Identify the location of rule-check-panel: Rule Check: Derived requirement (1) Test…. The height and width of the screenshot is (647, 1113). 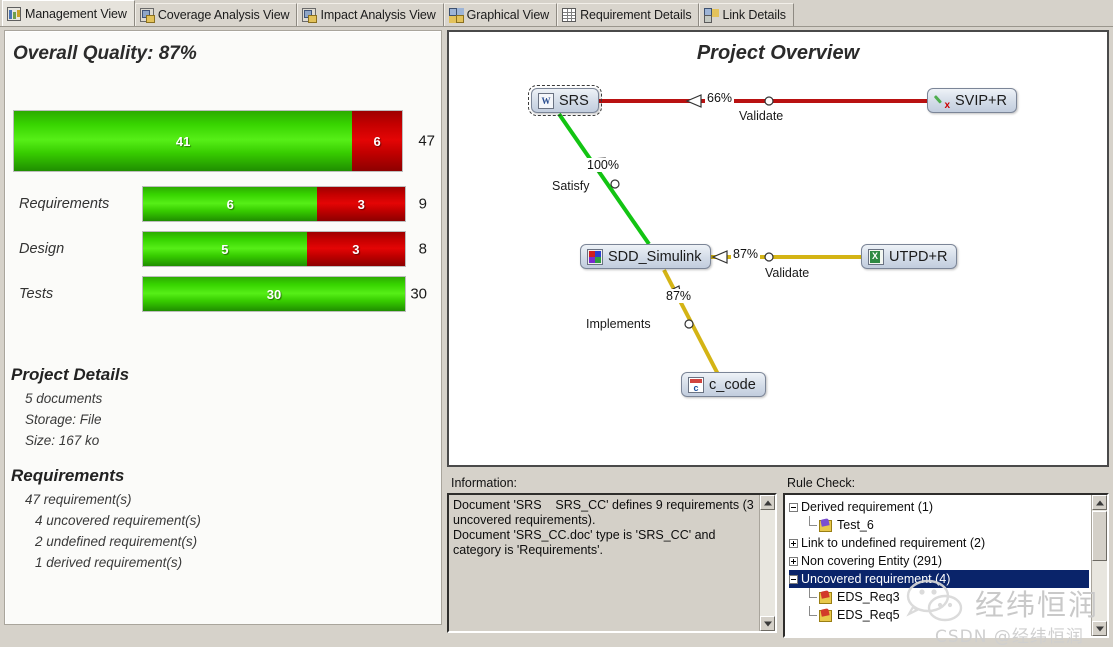
(946, 558).